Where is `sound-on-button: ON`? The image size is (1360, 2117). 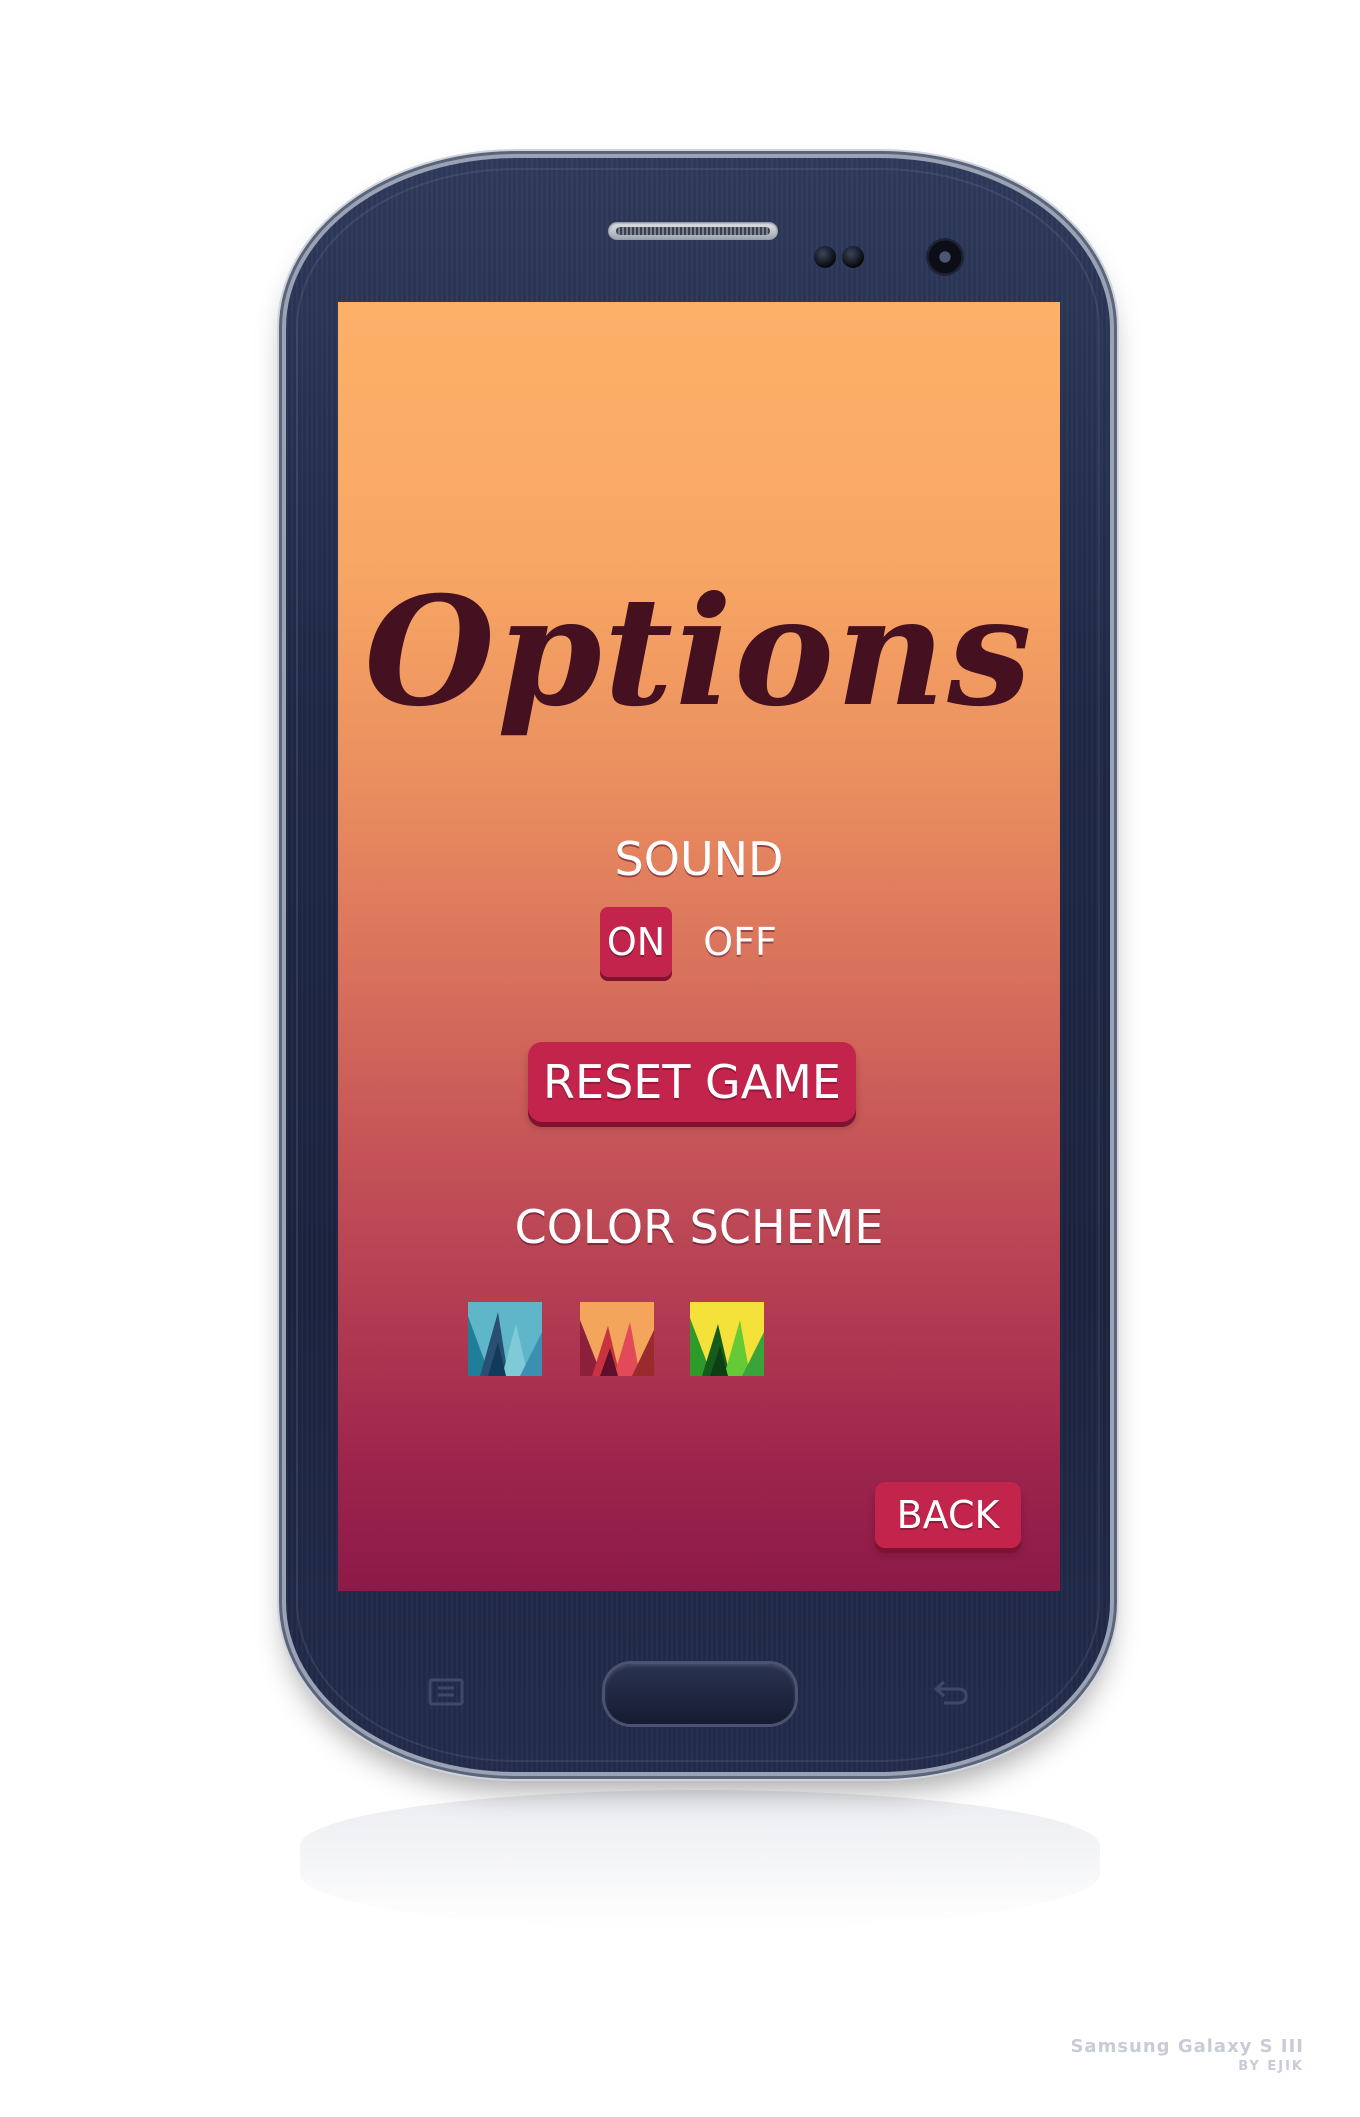
sound-on-button: ON is located at coordinates (636, 942).